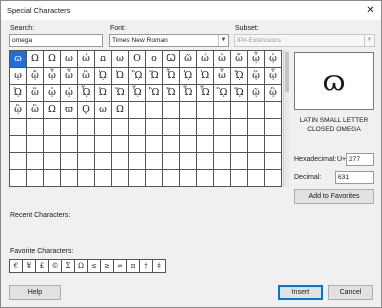 The width and height of the screenshot is (382, 308). Describe the element at coordinates (273, 59) in the screenshot. I see `character-cell: ᾠ` at that location.